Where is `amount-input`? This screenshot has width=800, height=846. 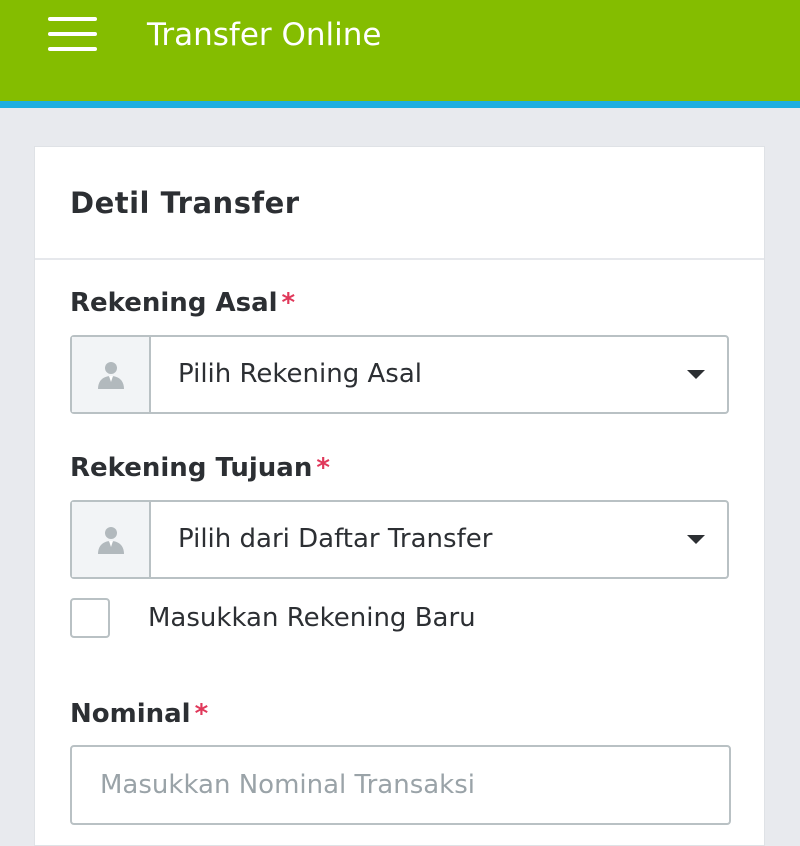
amount-input is located at coordinates (400, 785).